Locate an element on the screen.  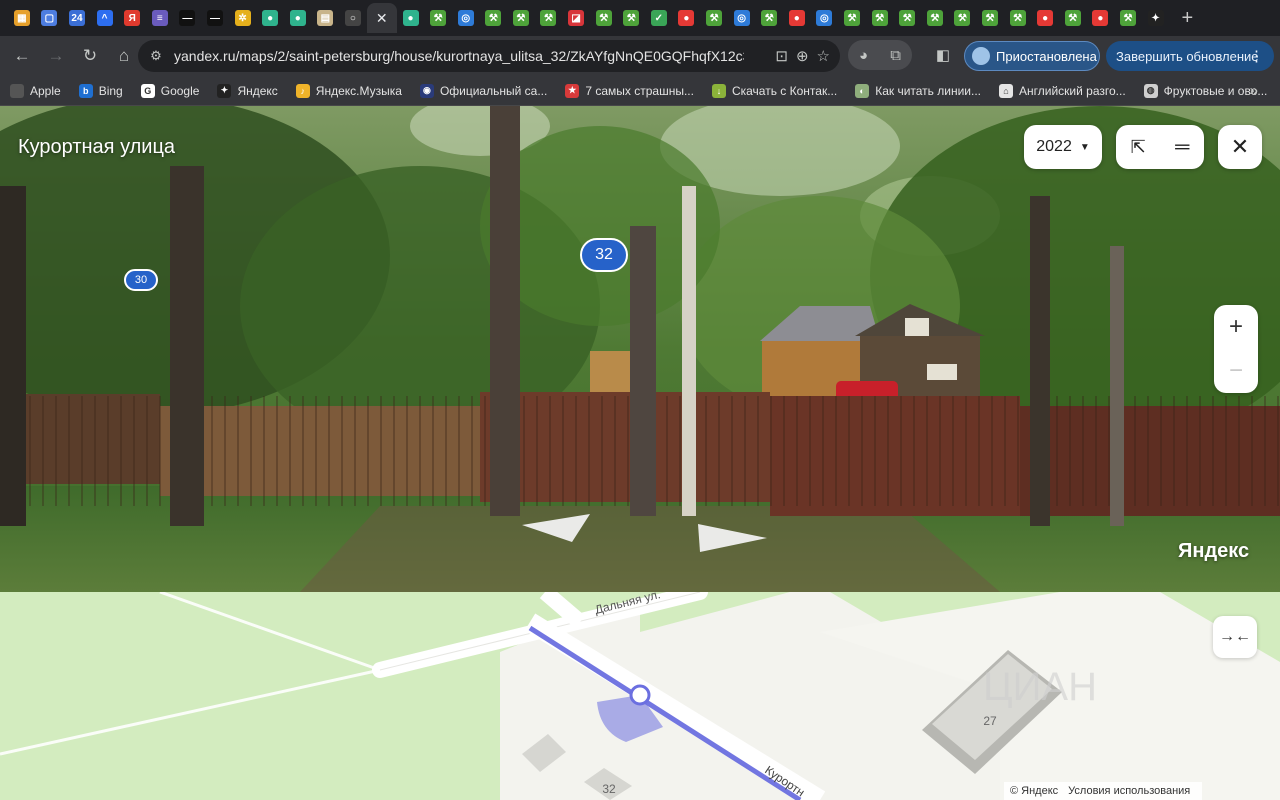
side-panel-icon: ◧ is located at coordinates (943, 55).